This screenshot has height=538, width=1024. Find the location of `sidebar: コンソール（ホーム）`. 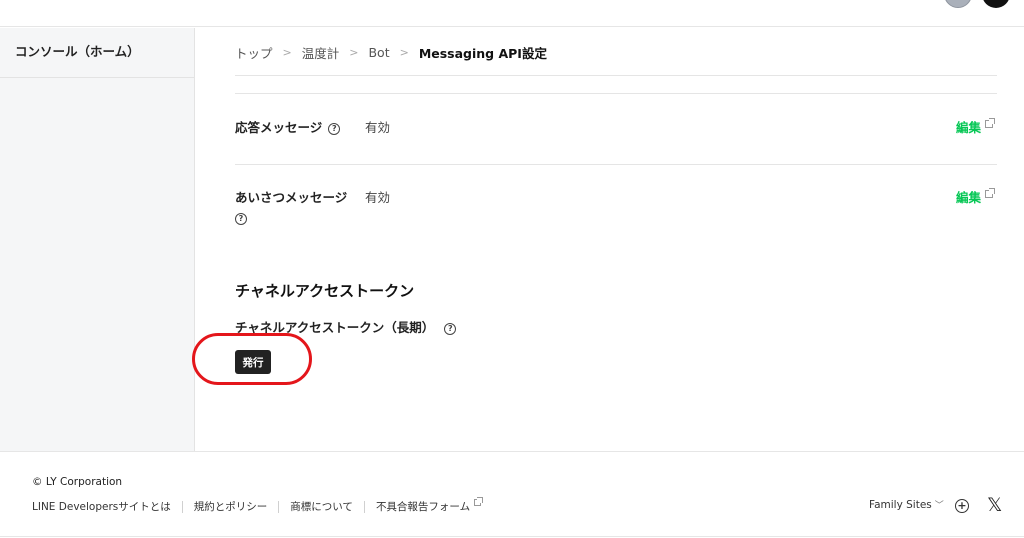

sidebar: コンソール（ホーム） is located at coordinates (97, 239).